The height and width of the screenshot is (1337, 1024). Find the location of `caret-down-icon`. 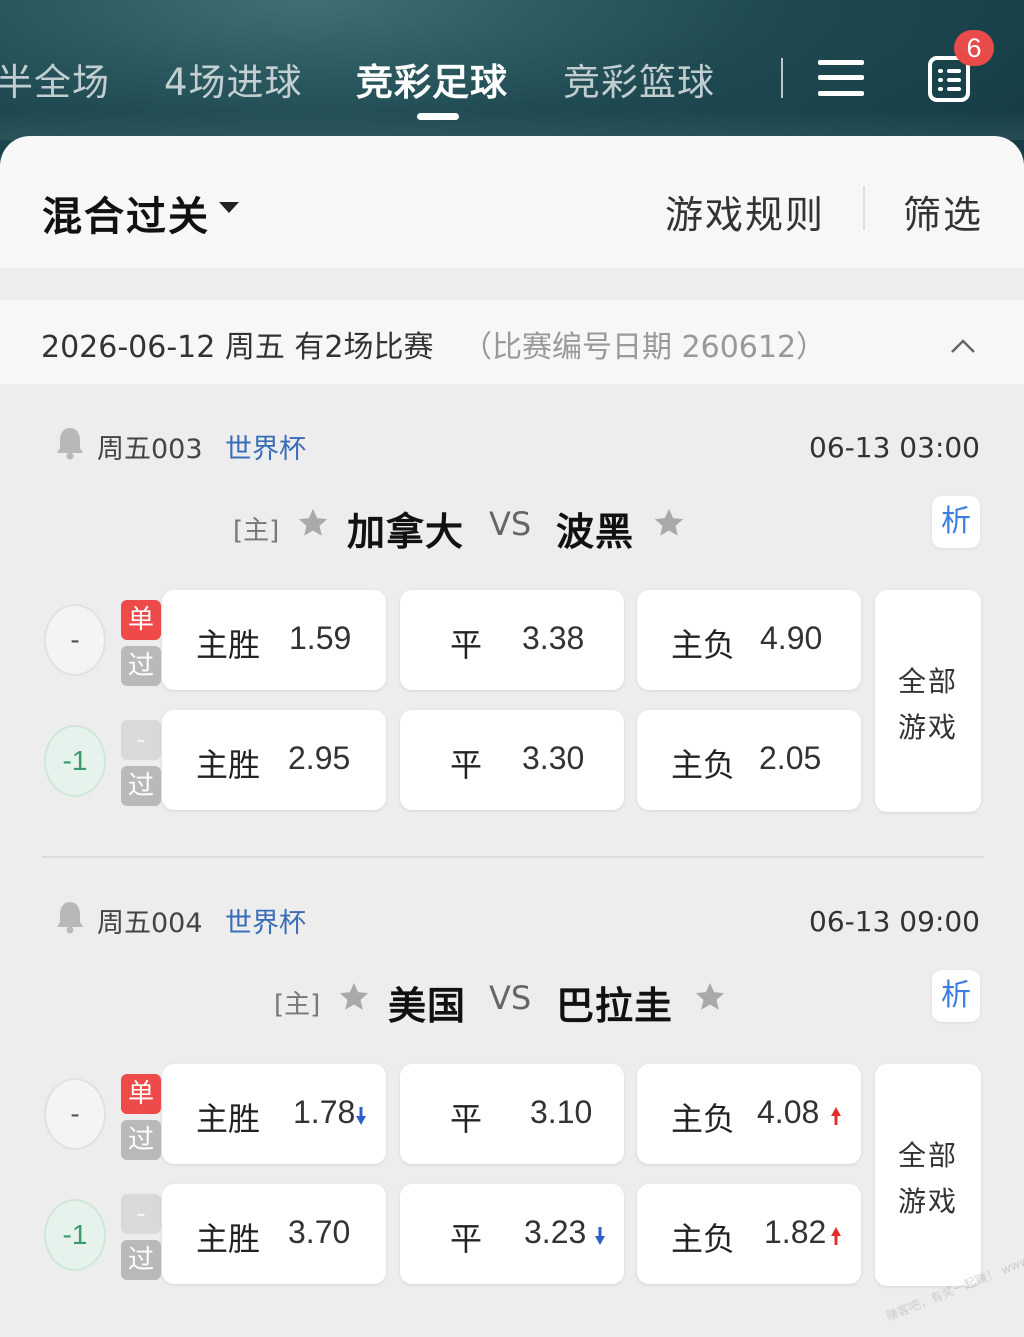

caret-down-icon is located at coordinates (229, 207).